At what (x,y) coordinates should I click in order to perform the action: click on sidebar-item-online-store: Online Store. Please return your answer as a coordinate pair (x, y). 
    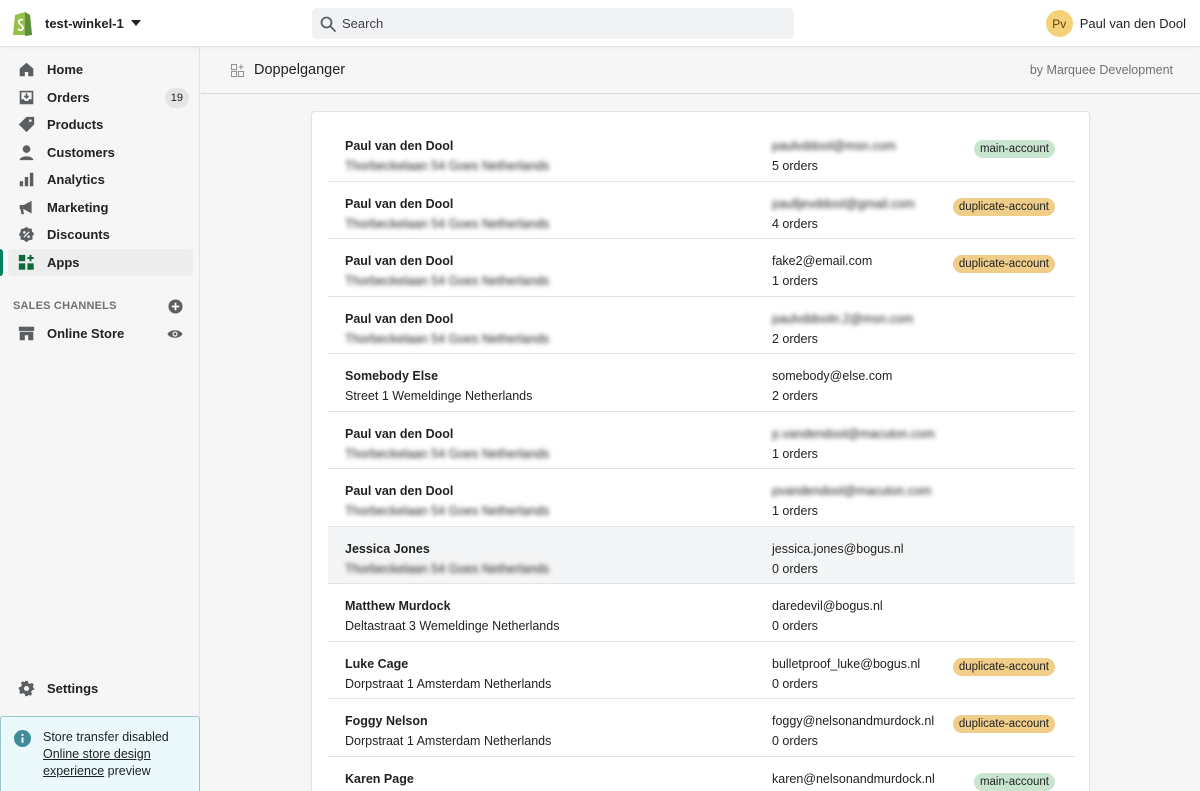
    Looking at the image, I should click on (100, 334).